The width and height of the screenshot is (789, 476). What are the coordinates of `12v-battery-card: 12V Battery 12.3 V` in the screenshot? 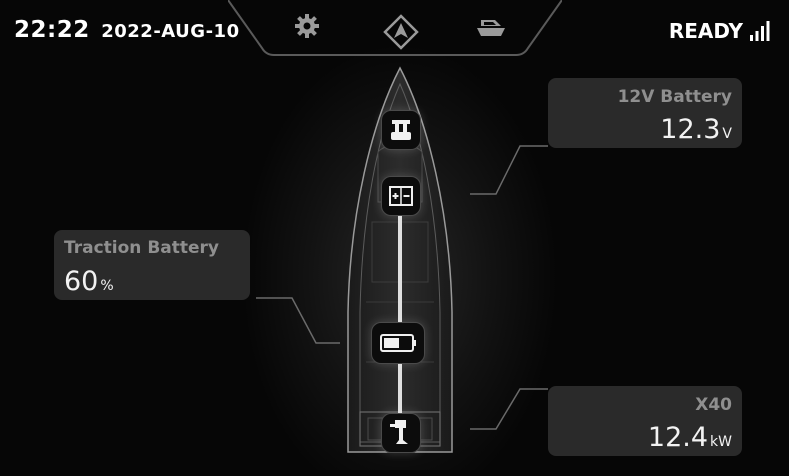 It's located at (645, 113).